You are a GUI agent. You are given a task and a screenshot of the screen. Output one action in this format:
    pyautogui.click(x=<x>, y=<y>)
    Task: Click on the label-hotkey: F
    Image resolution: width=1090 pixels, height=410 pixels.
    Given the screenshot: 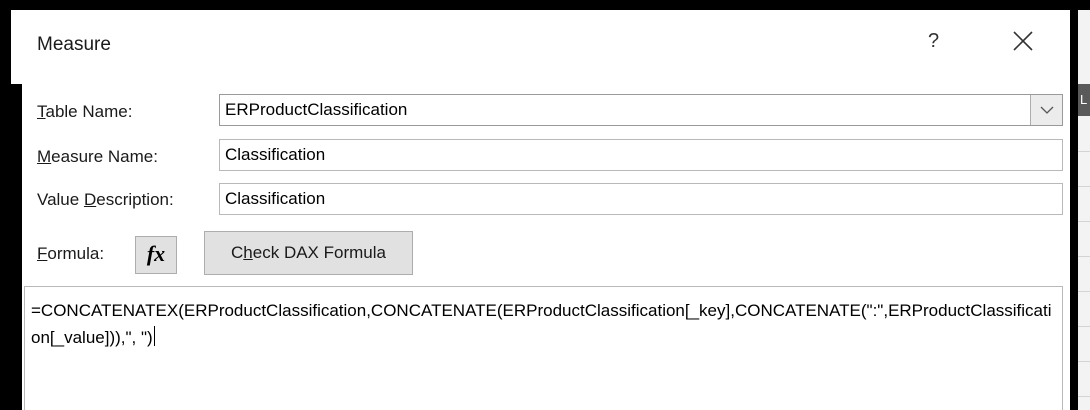 What is the action you would take?
    pyautogui.click(x=42, y=253)
    